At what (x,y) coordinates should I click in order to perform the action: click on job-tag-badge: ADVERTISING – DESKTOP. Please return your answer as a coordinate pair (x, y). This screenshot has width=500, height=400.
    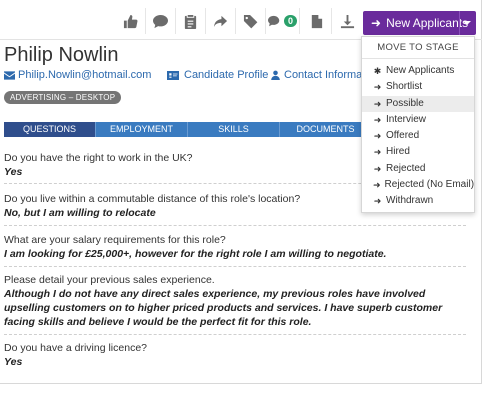
    Looking at the image, I should click on (63, 97).